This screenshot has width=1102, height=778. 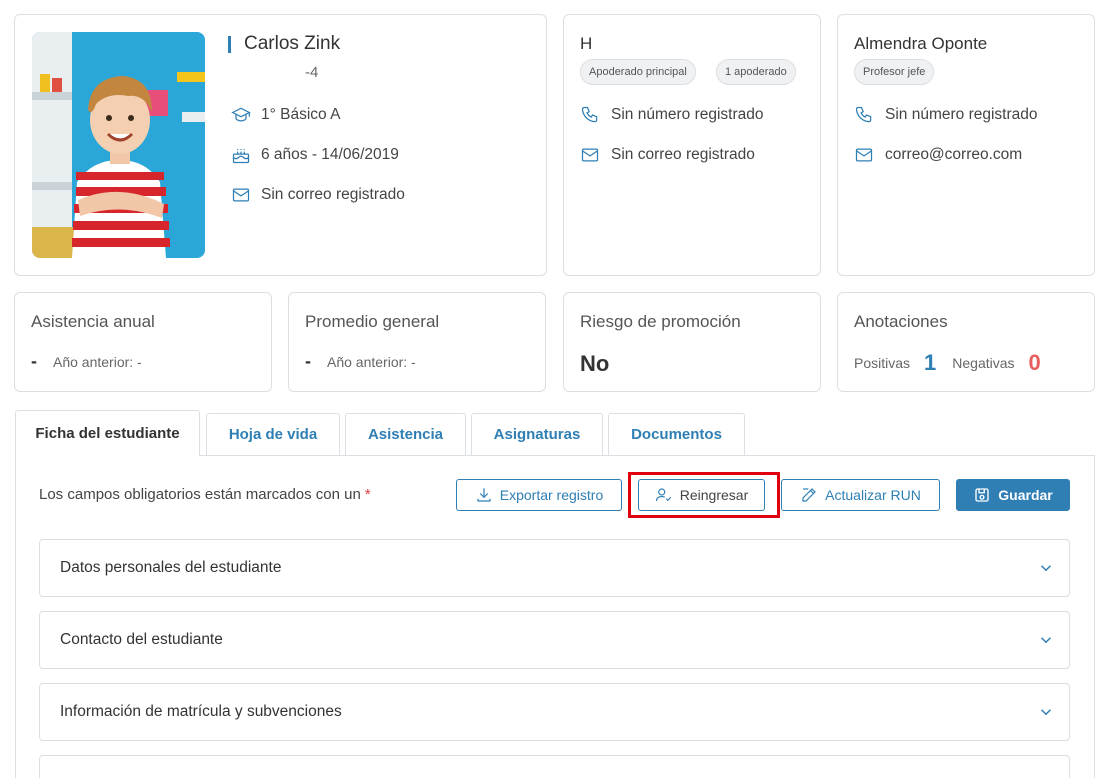 I want to click on stat-risk: Riesgo de promoción No, so click(x=692, y=342).